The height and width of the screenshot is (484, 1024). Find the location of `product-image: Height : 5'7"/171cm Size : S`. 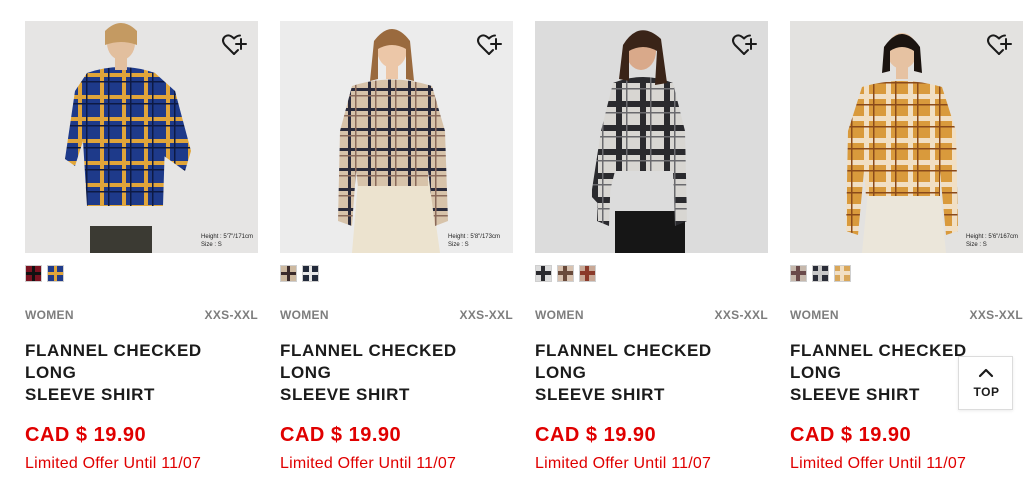

product-image: Height : 5'7"/171cm Size : S is located at coordinates (141, 137).